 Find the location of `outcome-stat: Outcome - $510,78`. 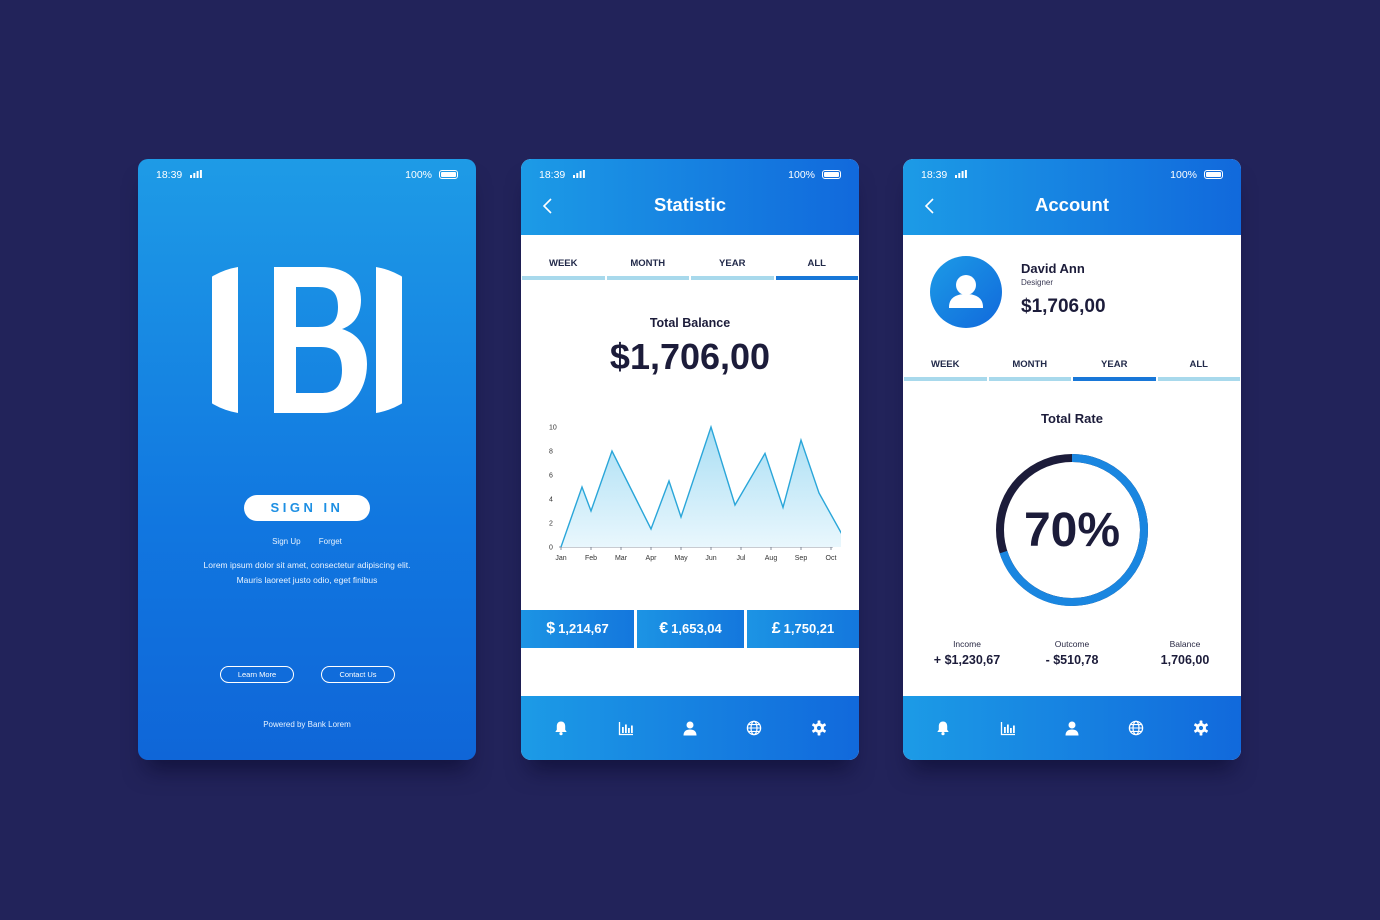

outcome-stat: Outcome - $510,78 is located at coordinates (1072, 653).